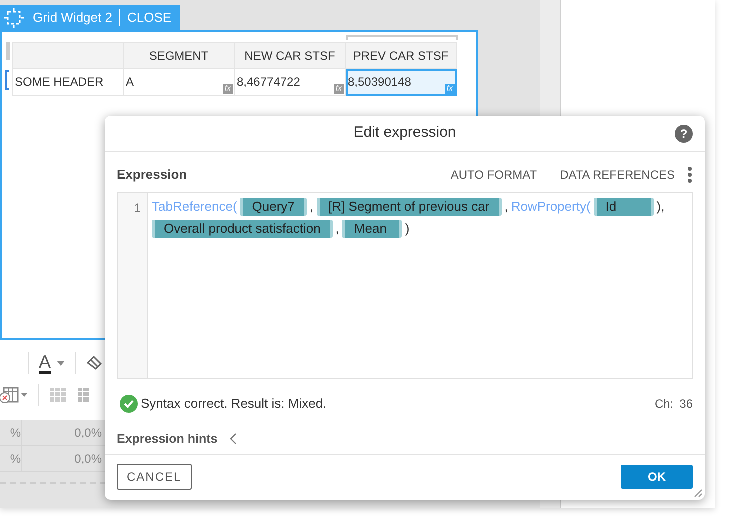  Describe the element at coordinates (660, 207) in the screenshot. I see `code-punctuation: ),` at that location.